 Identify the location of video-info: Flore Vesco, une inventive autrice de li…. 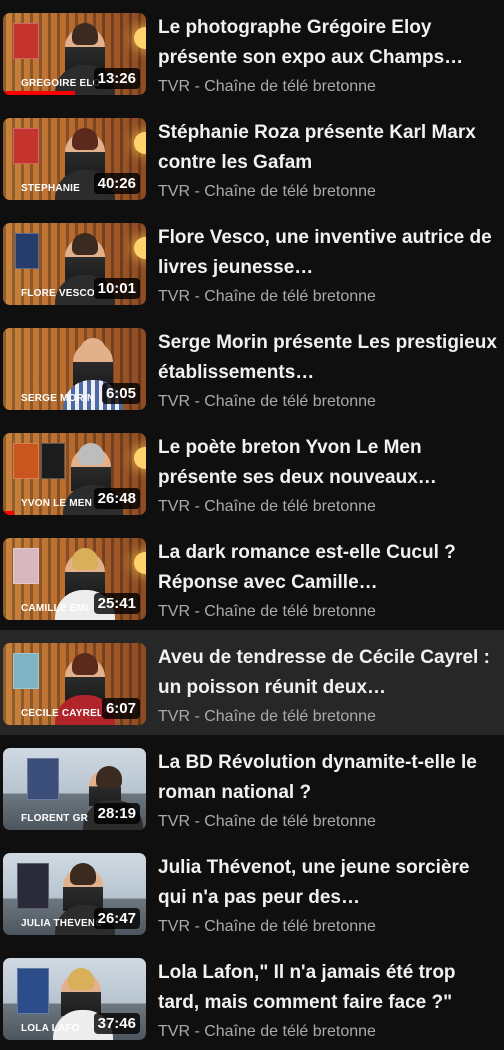
(328, 265).